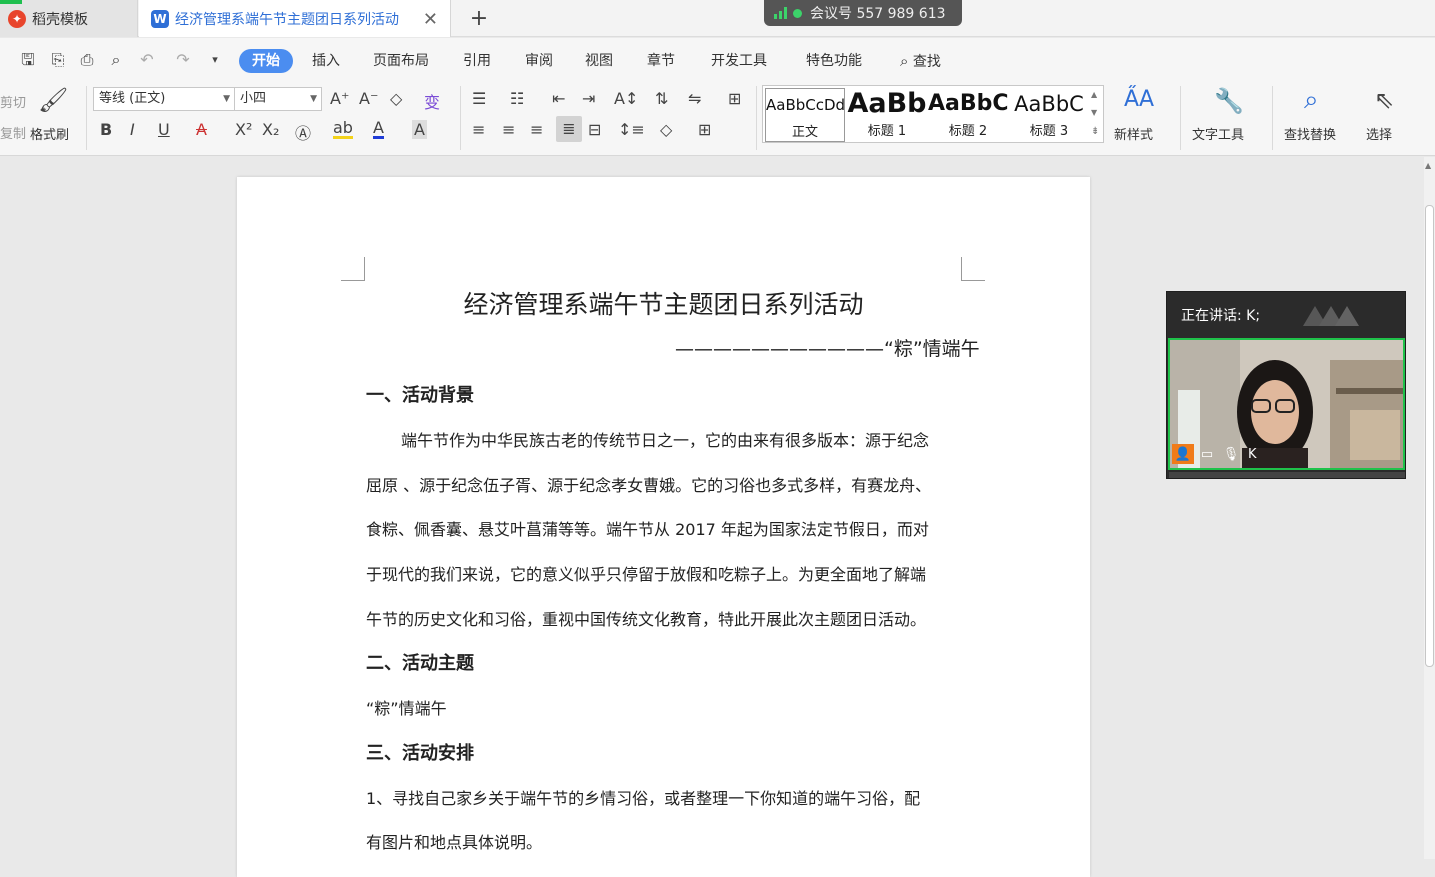 This screenshot has width=1435, height=877. Describe the element at coordinates (28, 60) in the screenshot. I see `save-icon: 🖫` at that location.